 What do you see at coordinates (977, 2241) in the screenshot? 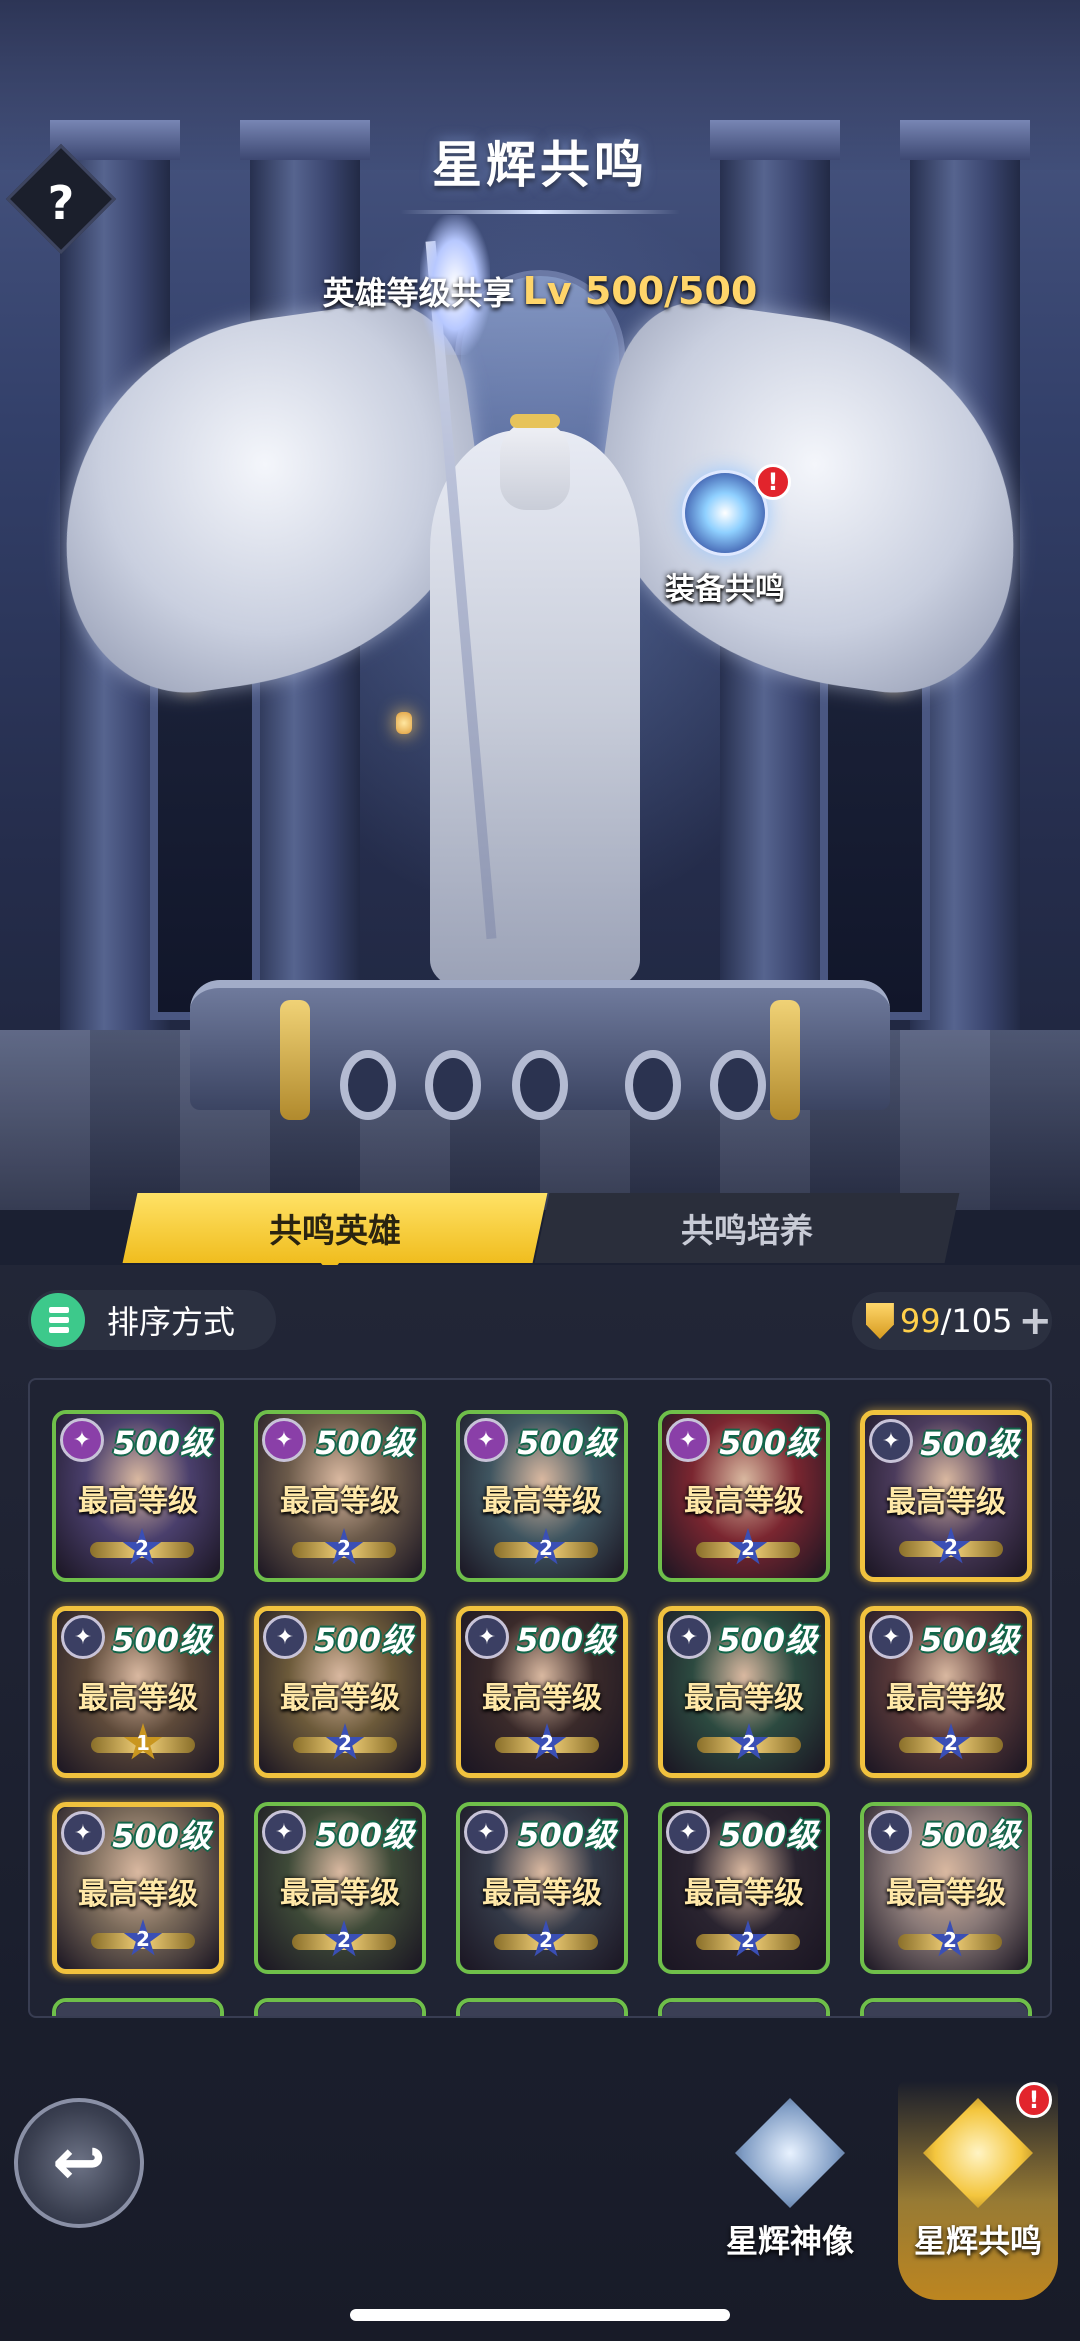
I see `nav-label: 星辉共鸣` at bounding box center [977, 2241].